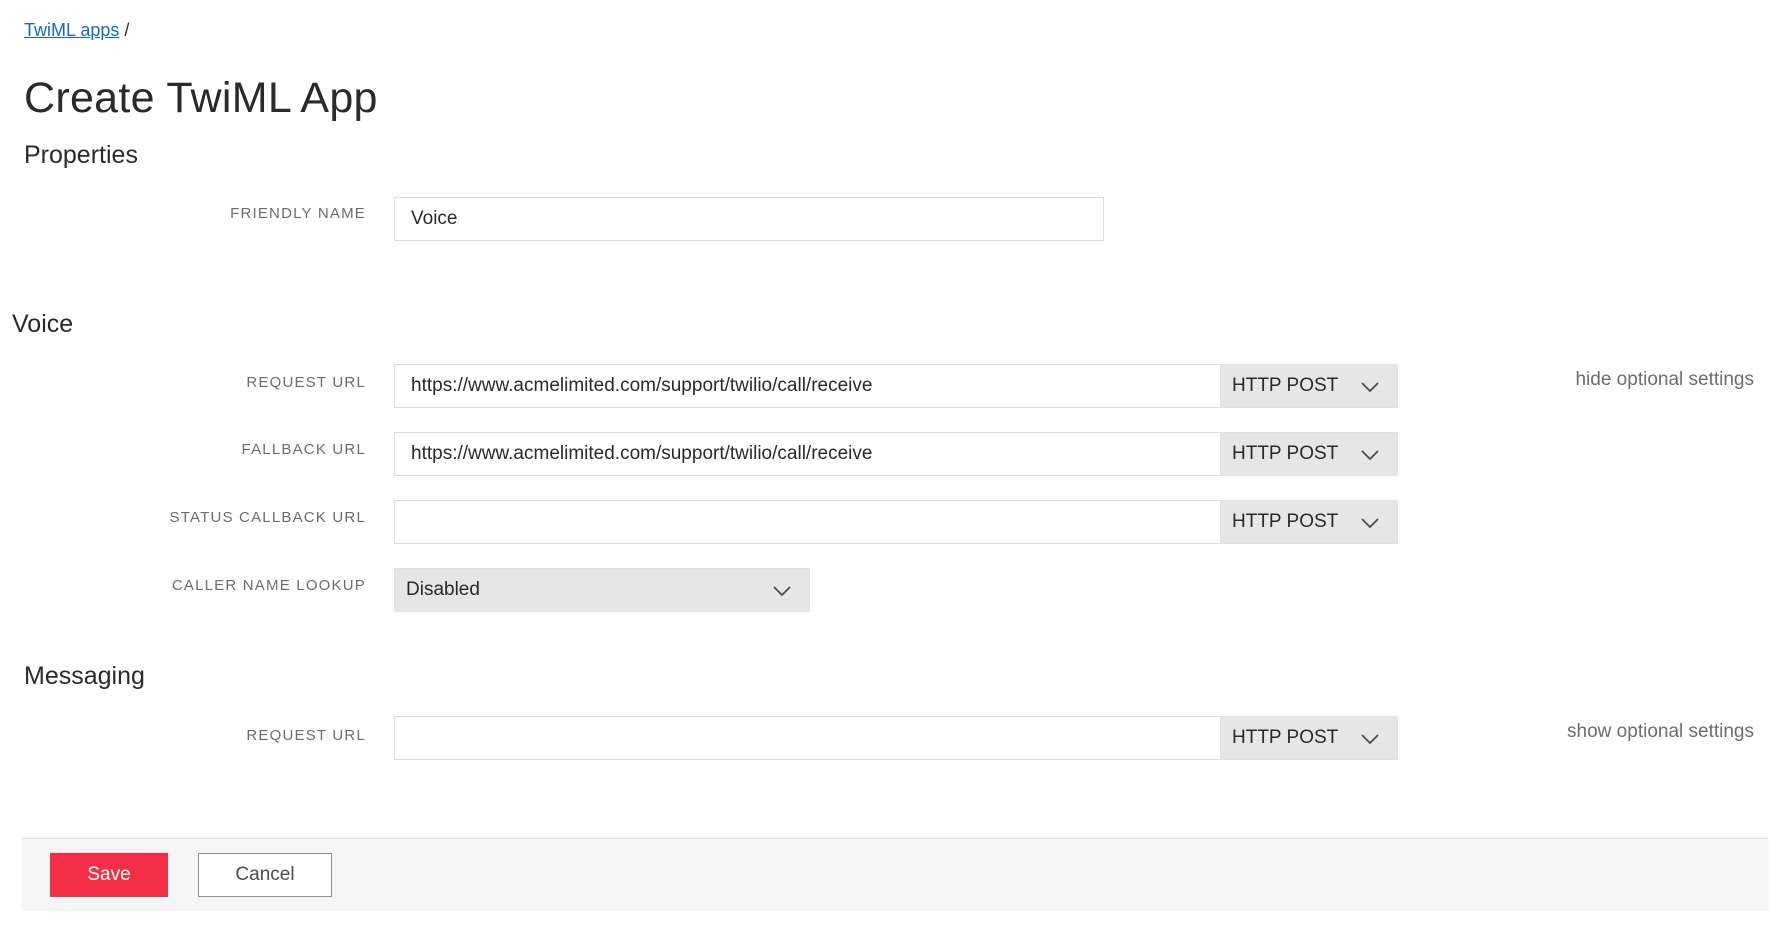 The width and height of the screenshot is (1782, 934). I want to click on breadcrumb: TwiML apps /, so click(76, 30).